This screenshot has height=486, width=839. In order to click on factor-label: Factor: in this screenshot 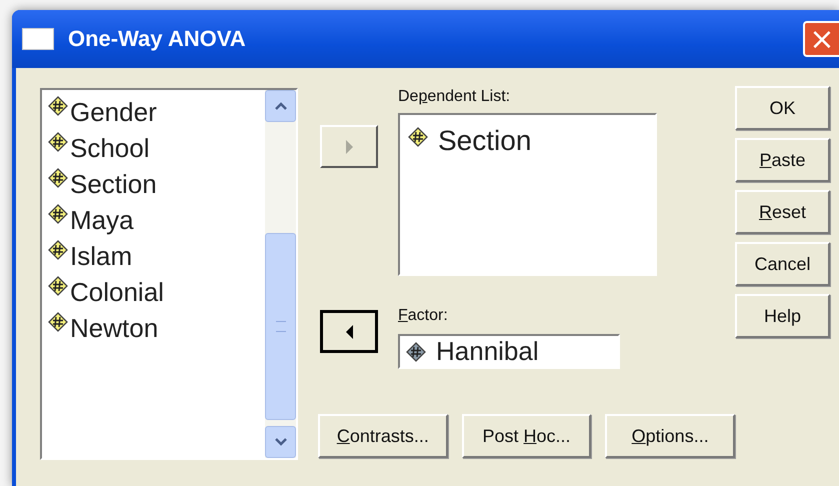, I will do `click(423, 316)`.